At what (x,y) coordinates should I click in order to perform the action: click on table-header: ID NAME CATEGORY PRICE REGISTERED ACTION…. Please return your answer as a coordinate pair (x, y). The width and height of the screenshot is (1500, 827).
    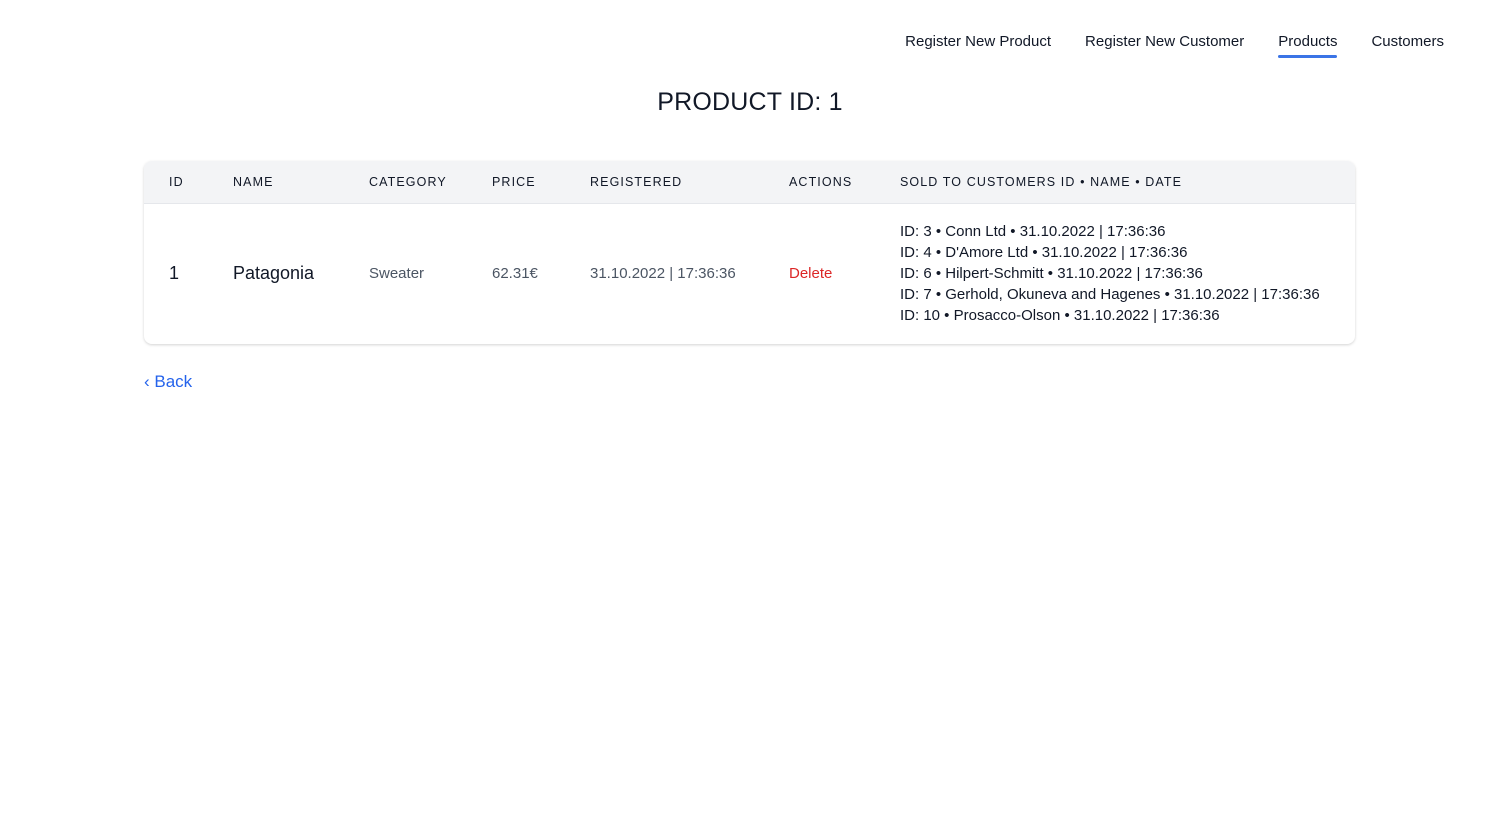
    Looking at the image, I should click on (749, 182).